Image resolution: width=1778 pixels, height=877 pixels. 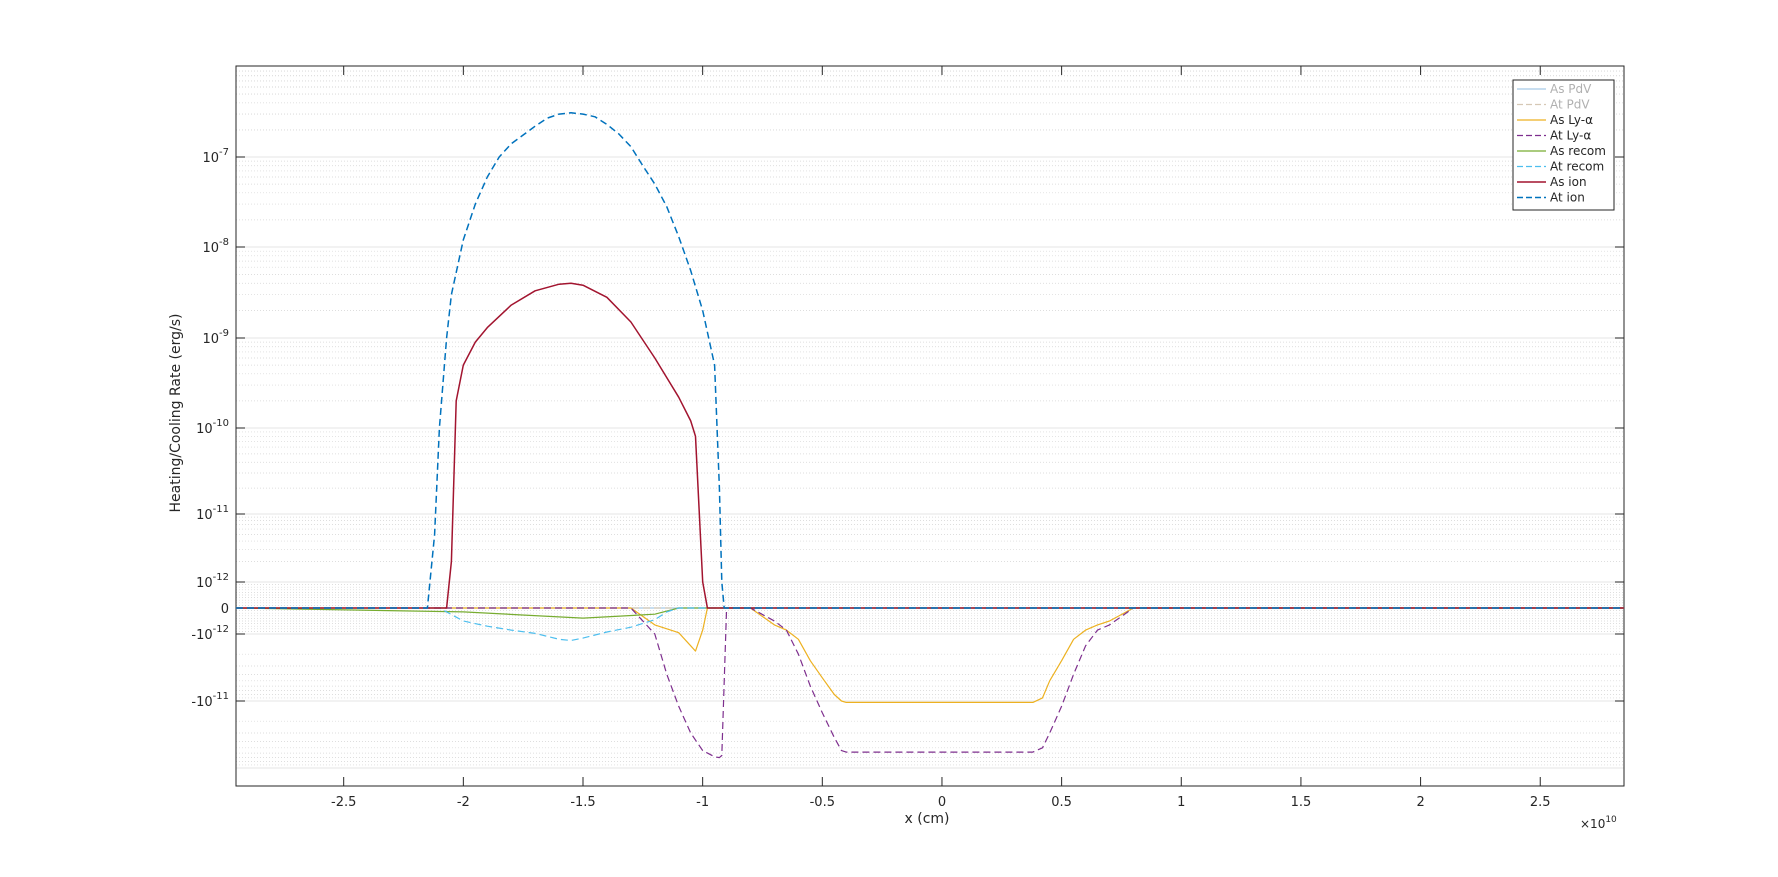 I want to click on y-tick-exponent: -10, so click(x=221, y=423).